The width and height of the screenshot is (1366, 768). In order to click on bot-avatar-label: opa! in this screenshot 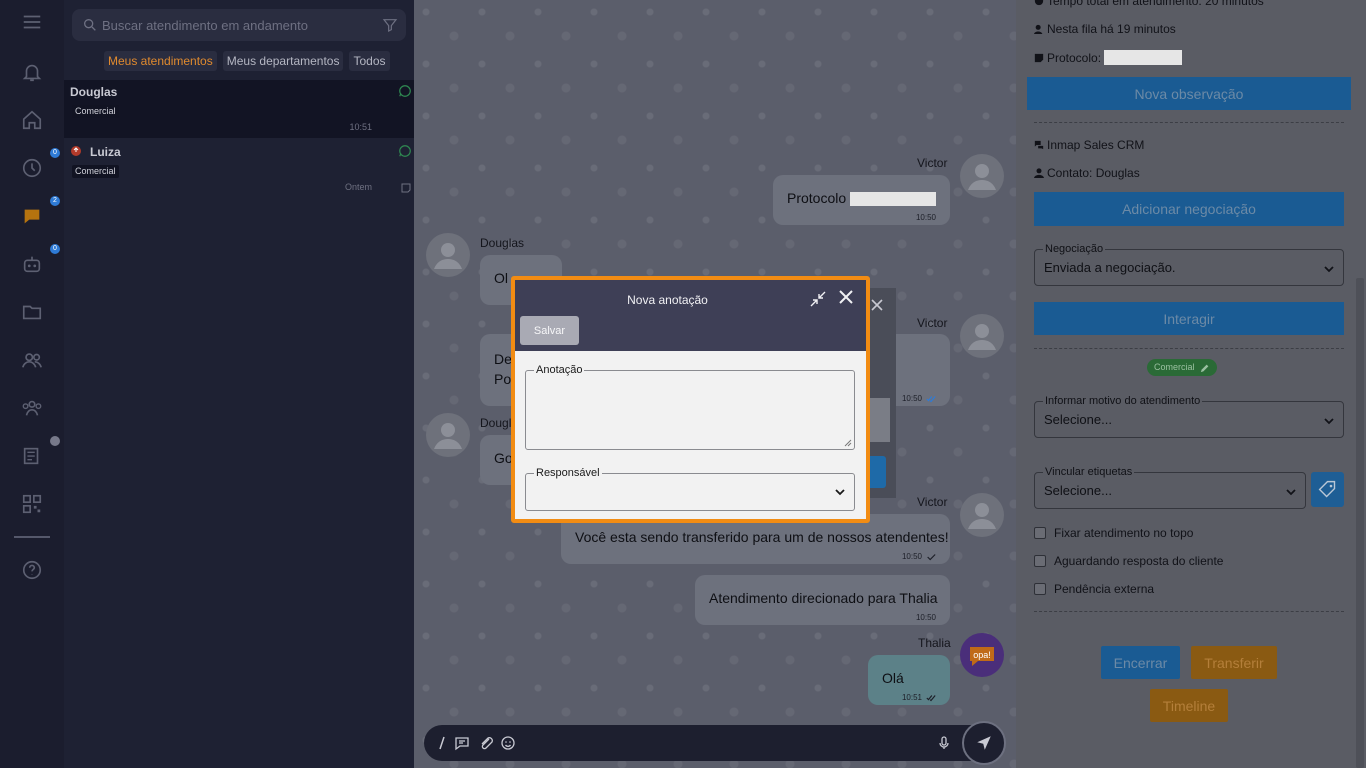, I will do `click(982, 655)`.